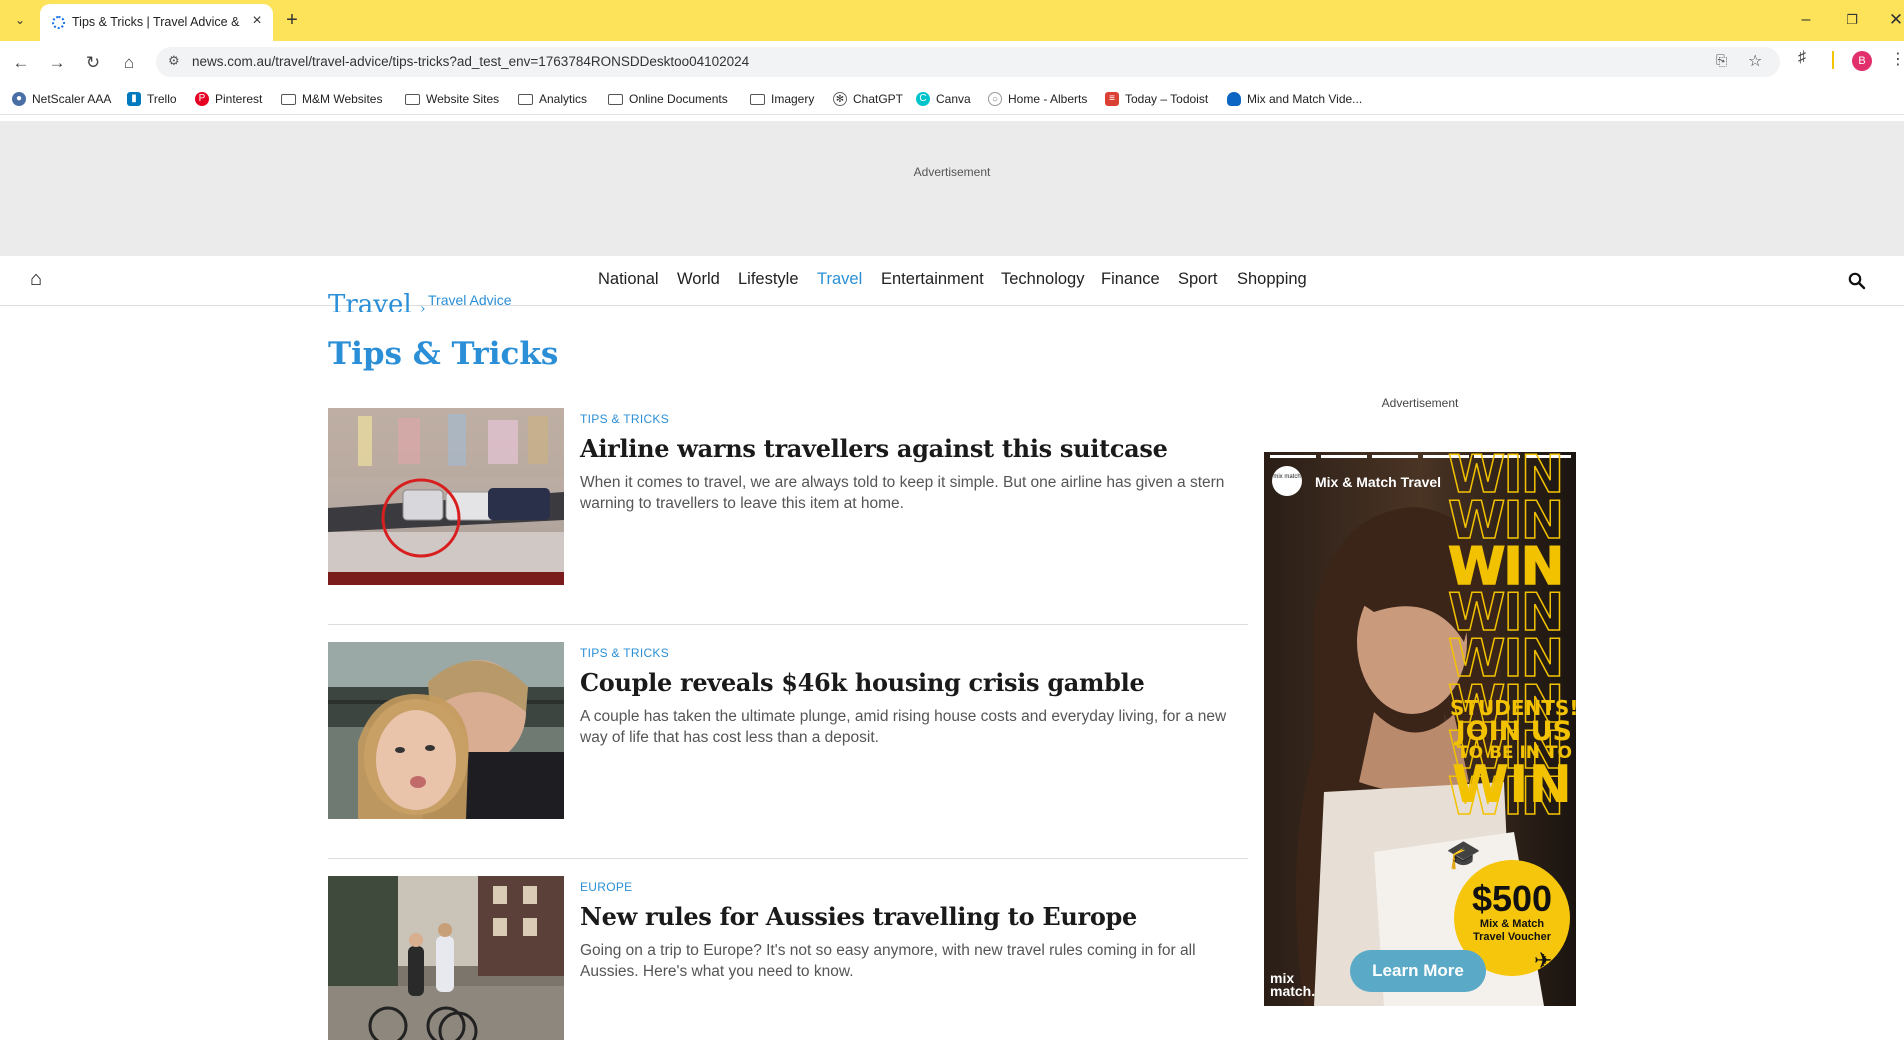 This screenshot has width=1904, height=1040. I want to click on bookmark-label: ChatGPT, so click(878, 99).